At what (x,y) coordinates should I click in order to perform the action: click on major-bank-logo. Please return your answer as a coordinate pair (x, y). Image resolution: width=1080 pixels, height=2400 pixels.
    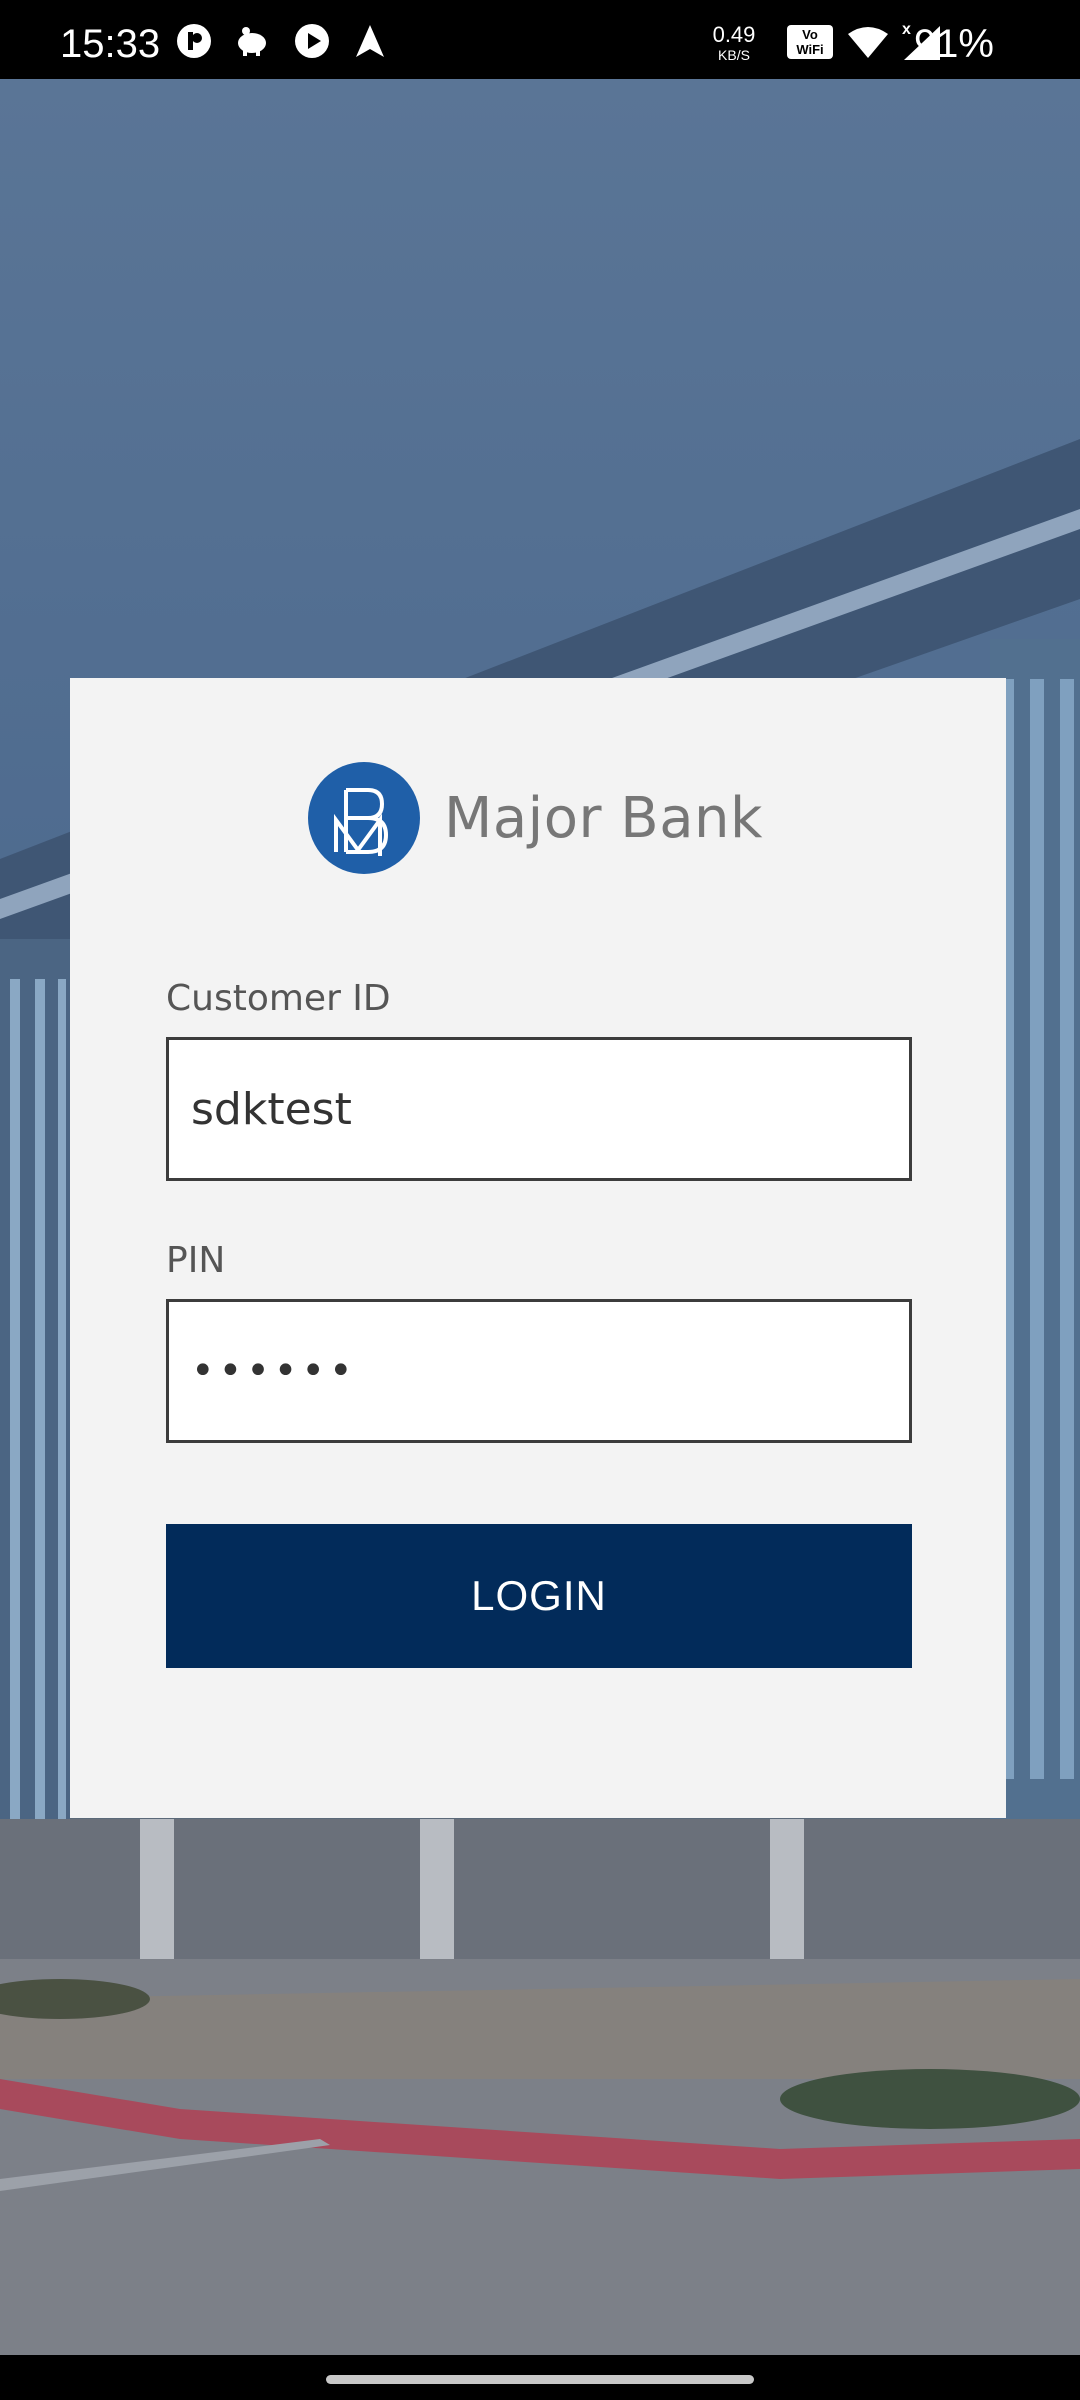
    Looking at the image, I should click on (364, 818).